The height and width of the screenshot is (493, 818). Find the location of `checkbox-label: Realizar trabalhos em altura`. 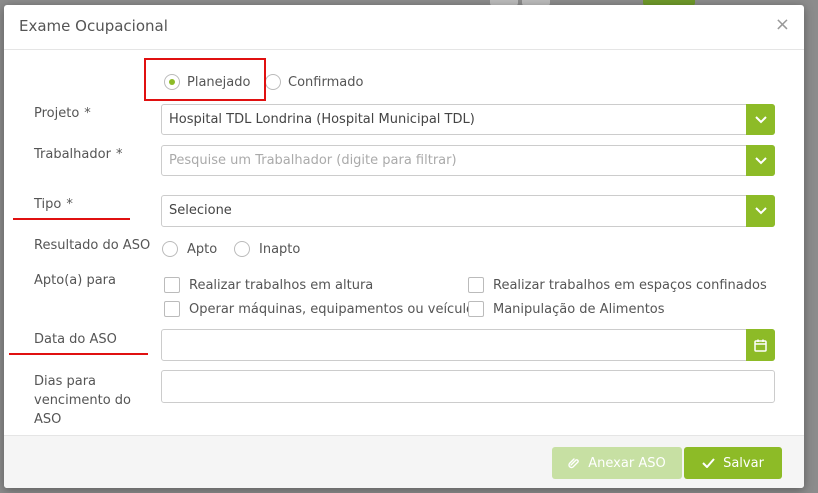

checkbox-label: Realizar trabalhos em altura is located at coordinates (281, 285).